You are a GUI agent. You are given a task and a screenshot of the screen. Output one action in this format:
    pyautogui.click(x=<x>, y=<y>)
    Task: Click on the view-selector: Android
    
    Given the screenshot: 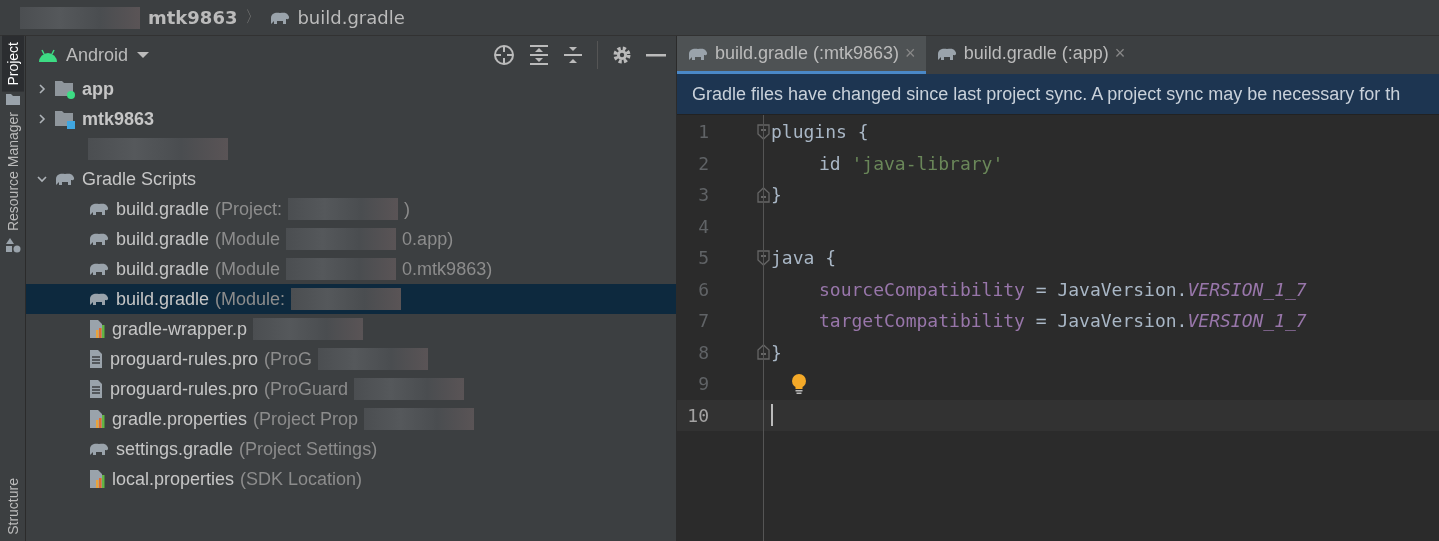 What is the action you would take?
    pyautogui.click(x=97, y=55)
    